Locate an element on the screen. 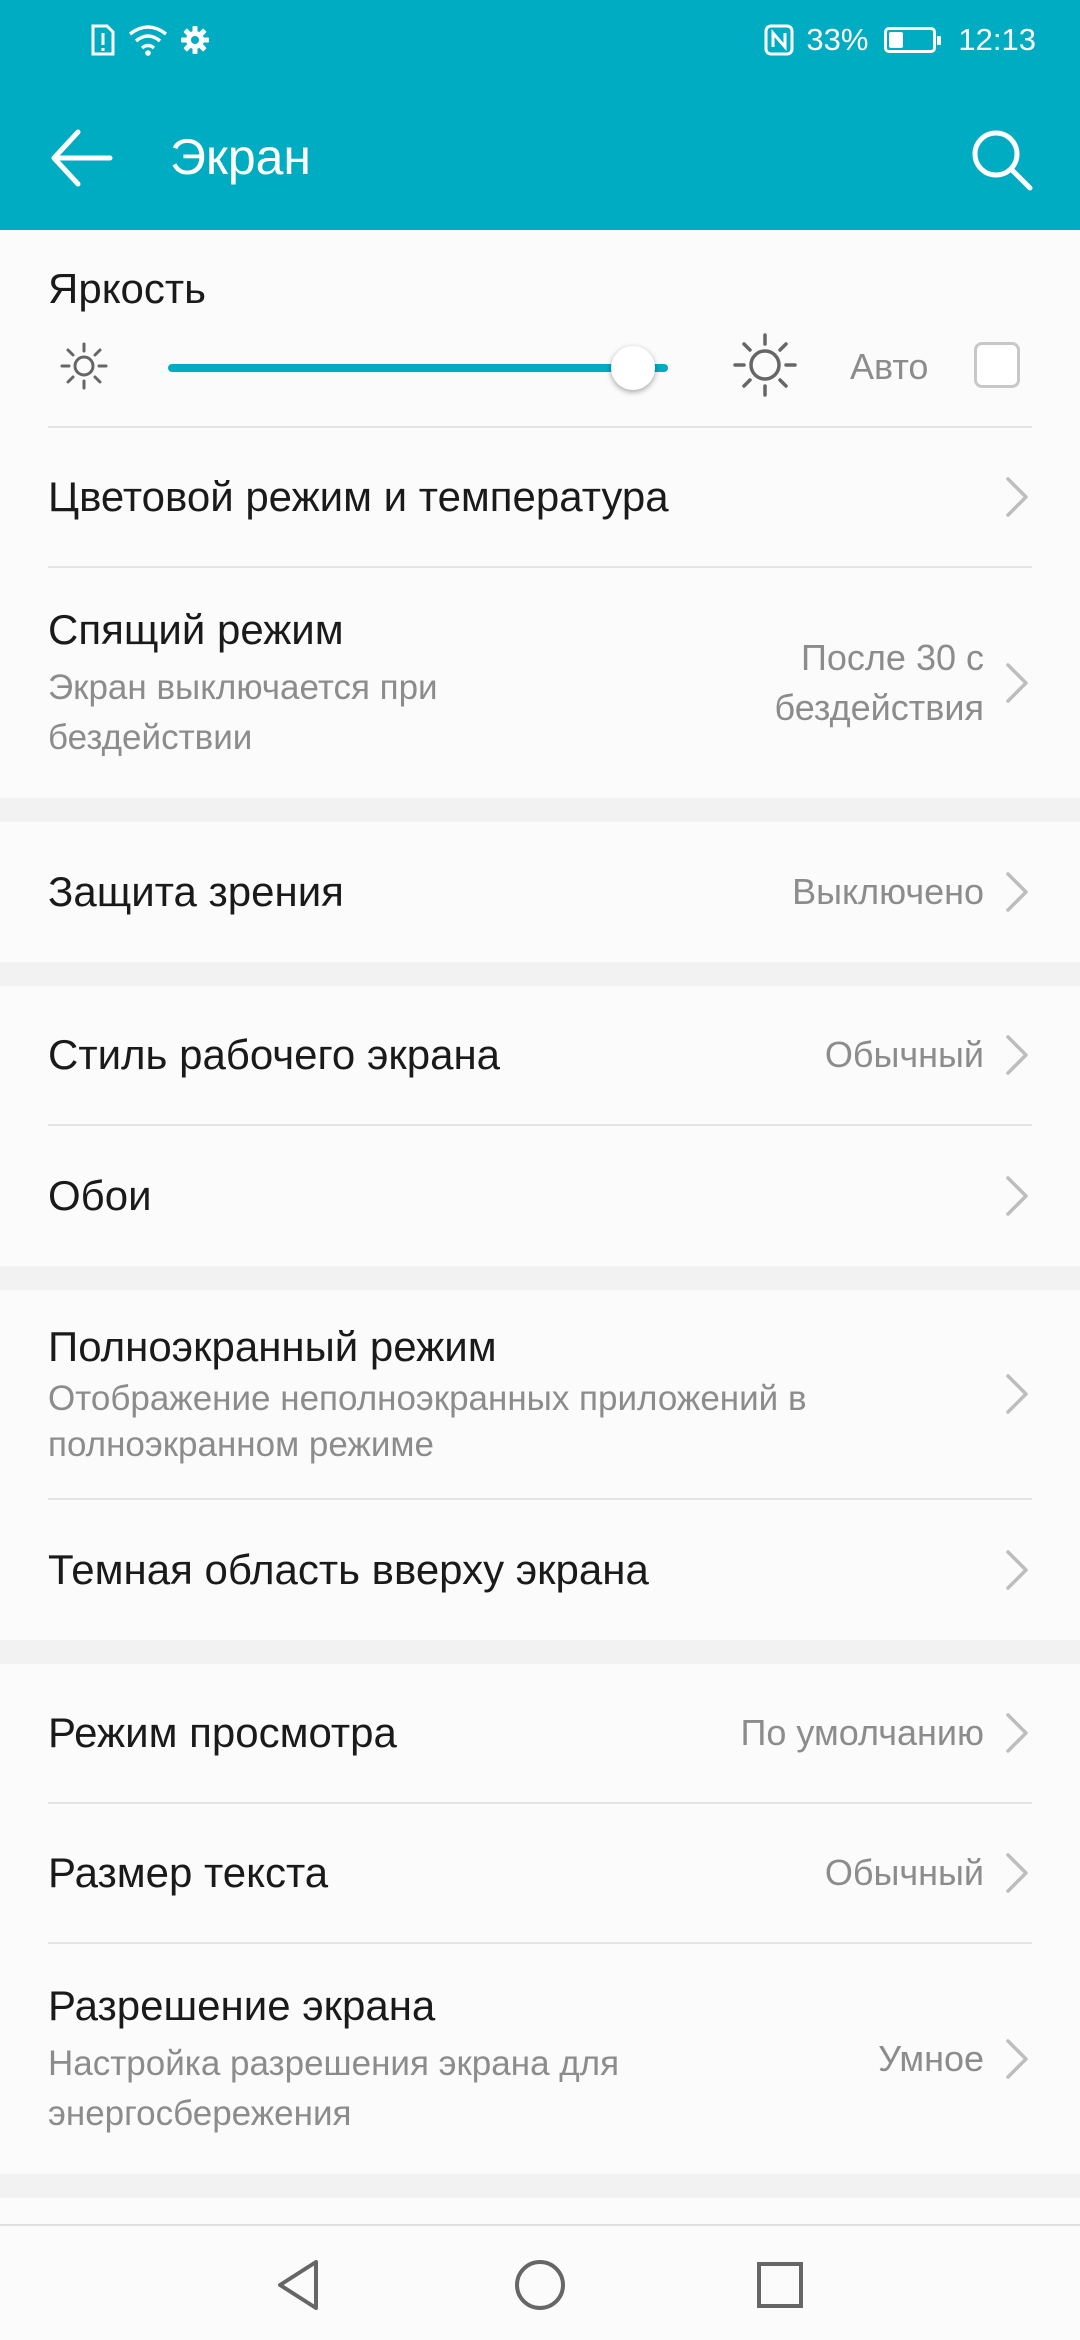  row-text: Режим просмотра is located at coordinates (394, 1733).